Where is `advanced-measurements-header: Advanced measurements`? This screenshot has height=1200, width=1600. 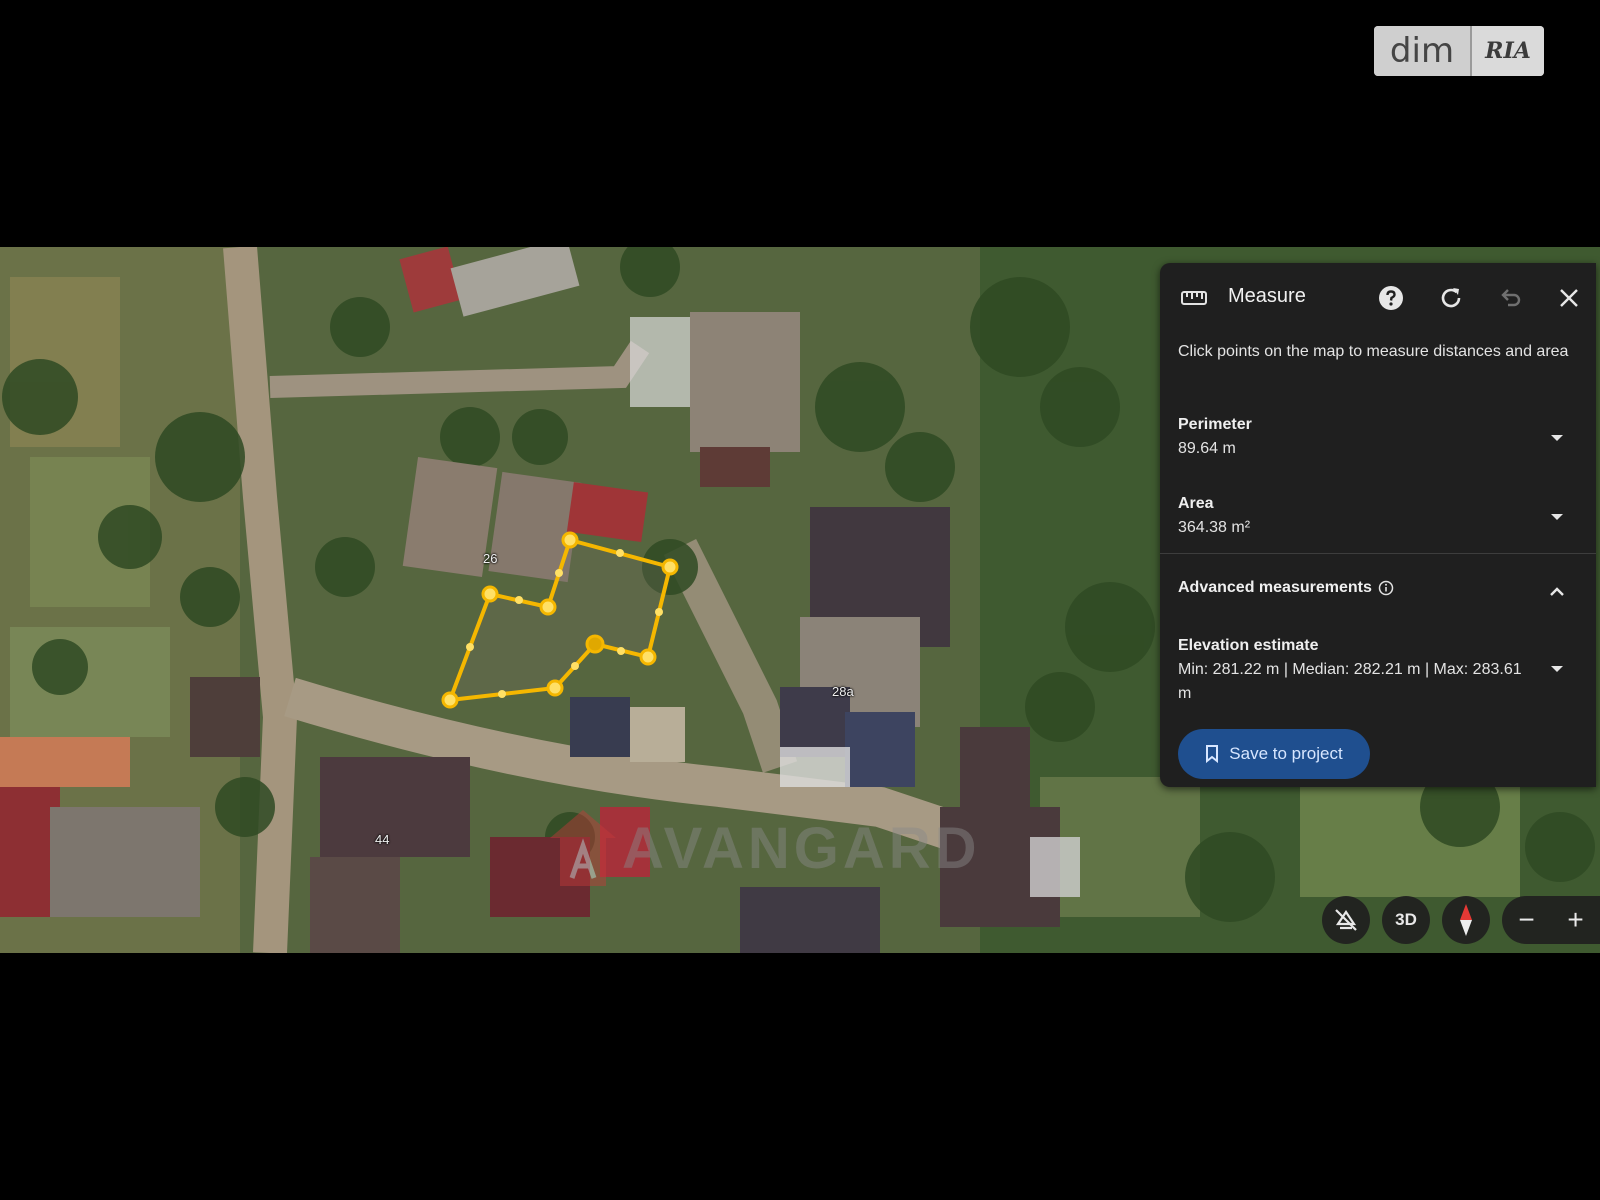 advanced-measurements-header: Advanced measurements is located at coordinates (1286, 588).